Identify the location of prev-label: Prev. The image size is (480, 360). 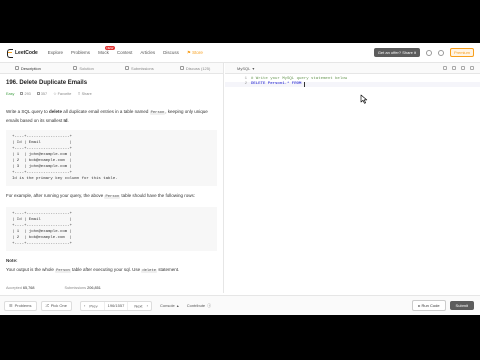
(93, 305).